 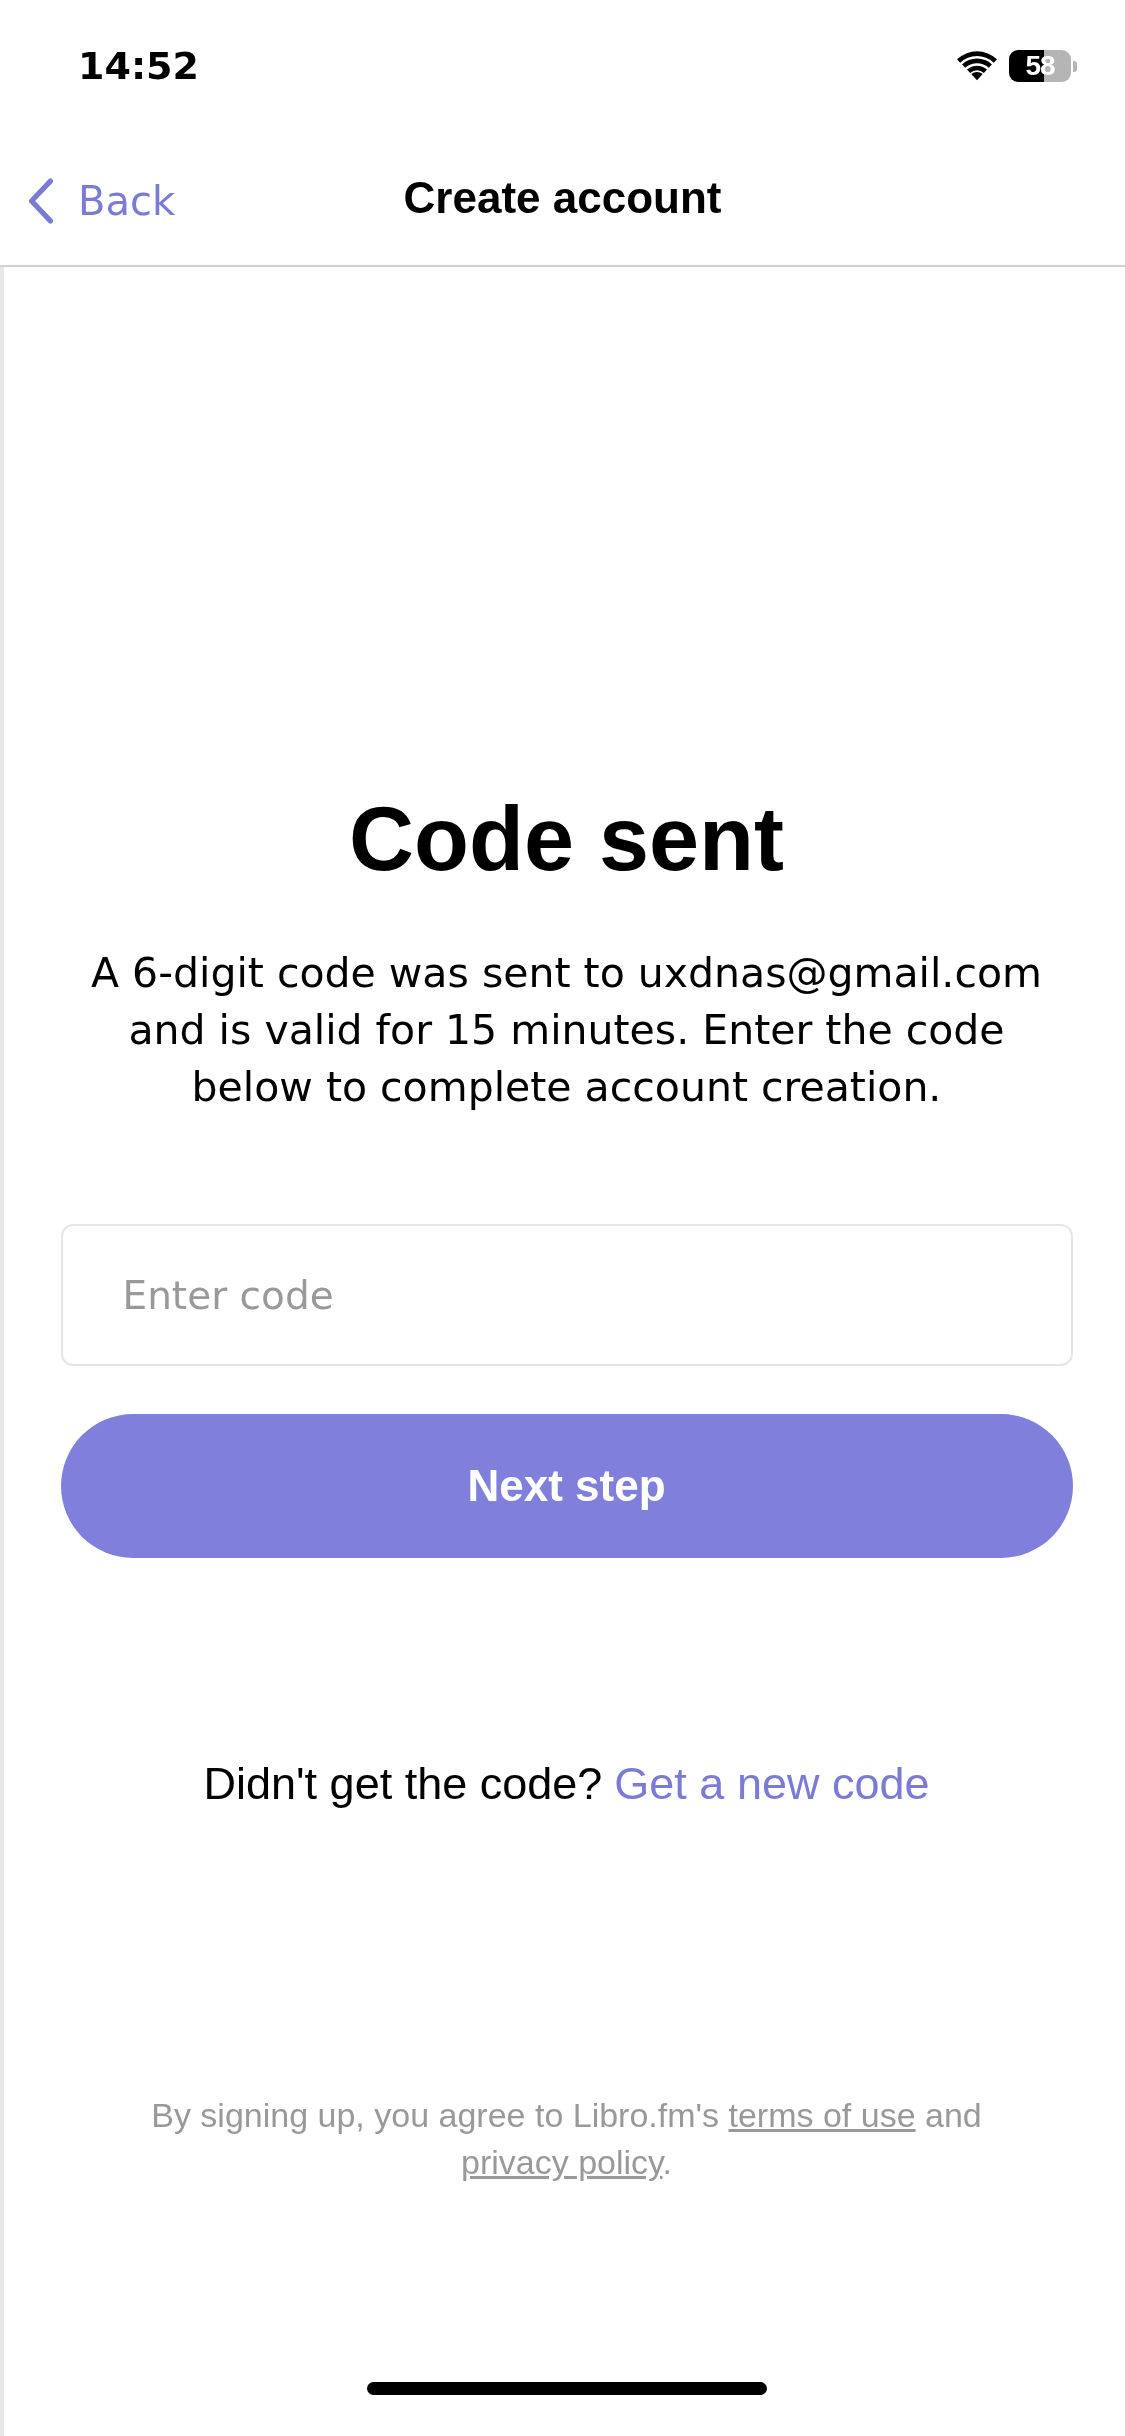 What do you see at coordinates (772, 1784) in the screenshot?
I see `new-code-link: Get a new code` at bounding box center [772, 1784].